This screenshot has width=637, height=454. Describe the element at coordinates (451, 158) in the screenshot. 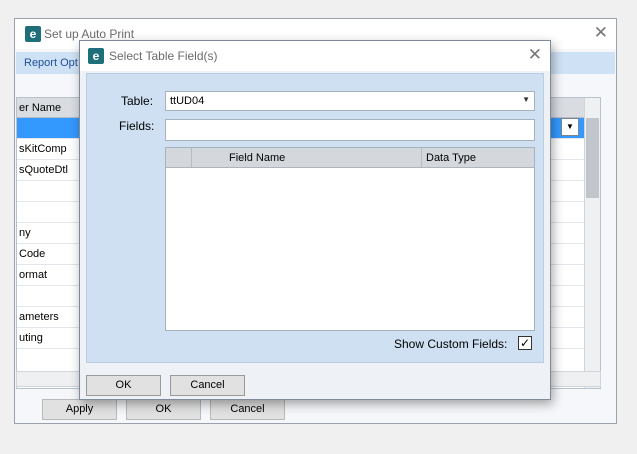

I see `data-type-label: Data Type` at that location.